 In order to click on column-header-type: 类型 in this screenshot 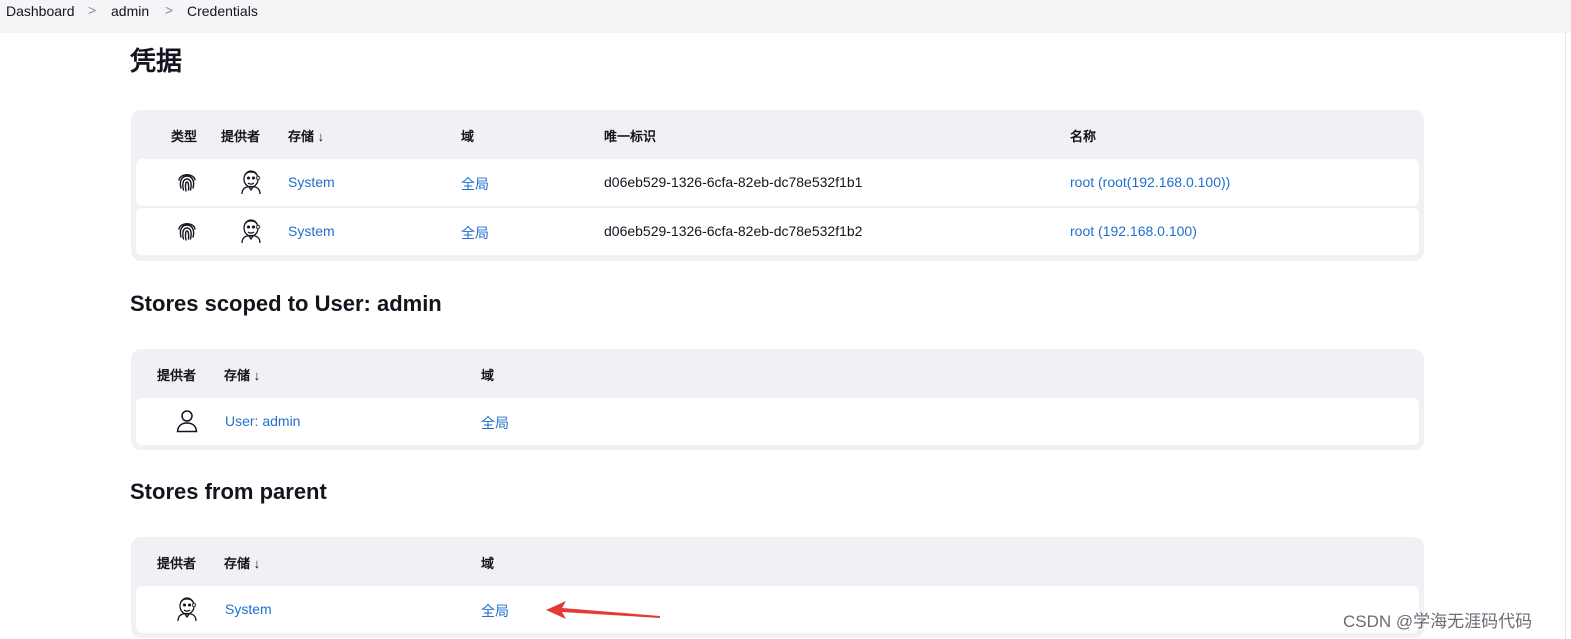, I will do `click(184, 135)`.